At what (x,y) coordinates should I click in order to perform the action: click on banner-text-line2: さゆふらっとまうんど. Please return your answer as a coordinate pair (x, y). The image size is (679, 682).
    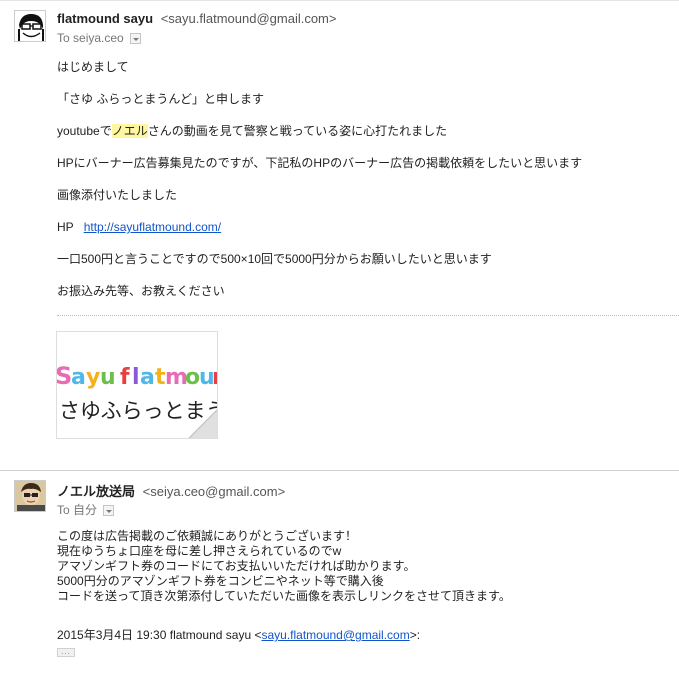
    Looking at the image, I should click on (138, 411).